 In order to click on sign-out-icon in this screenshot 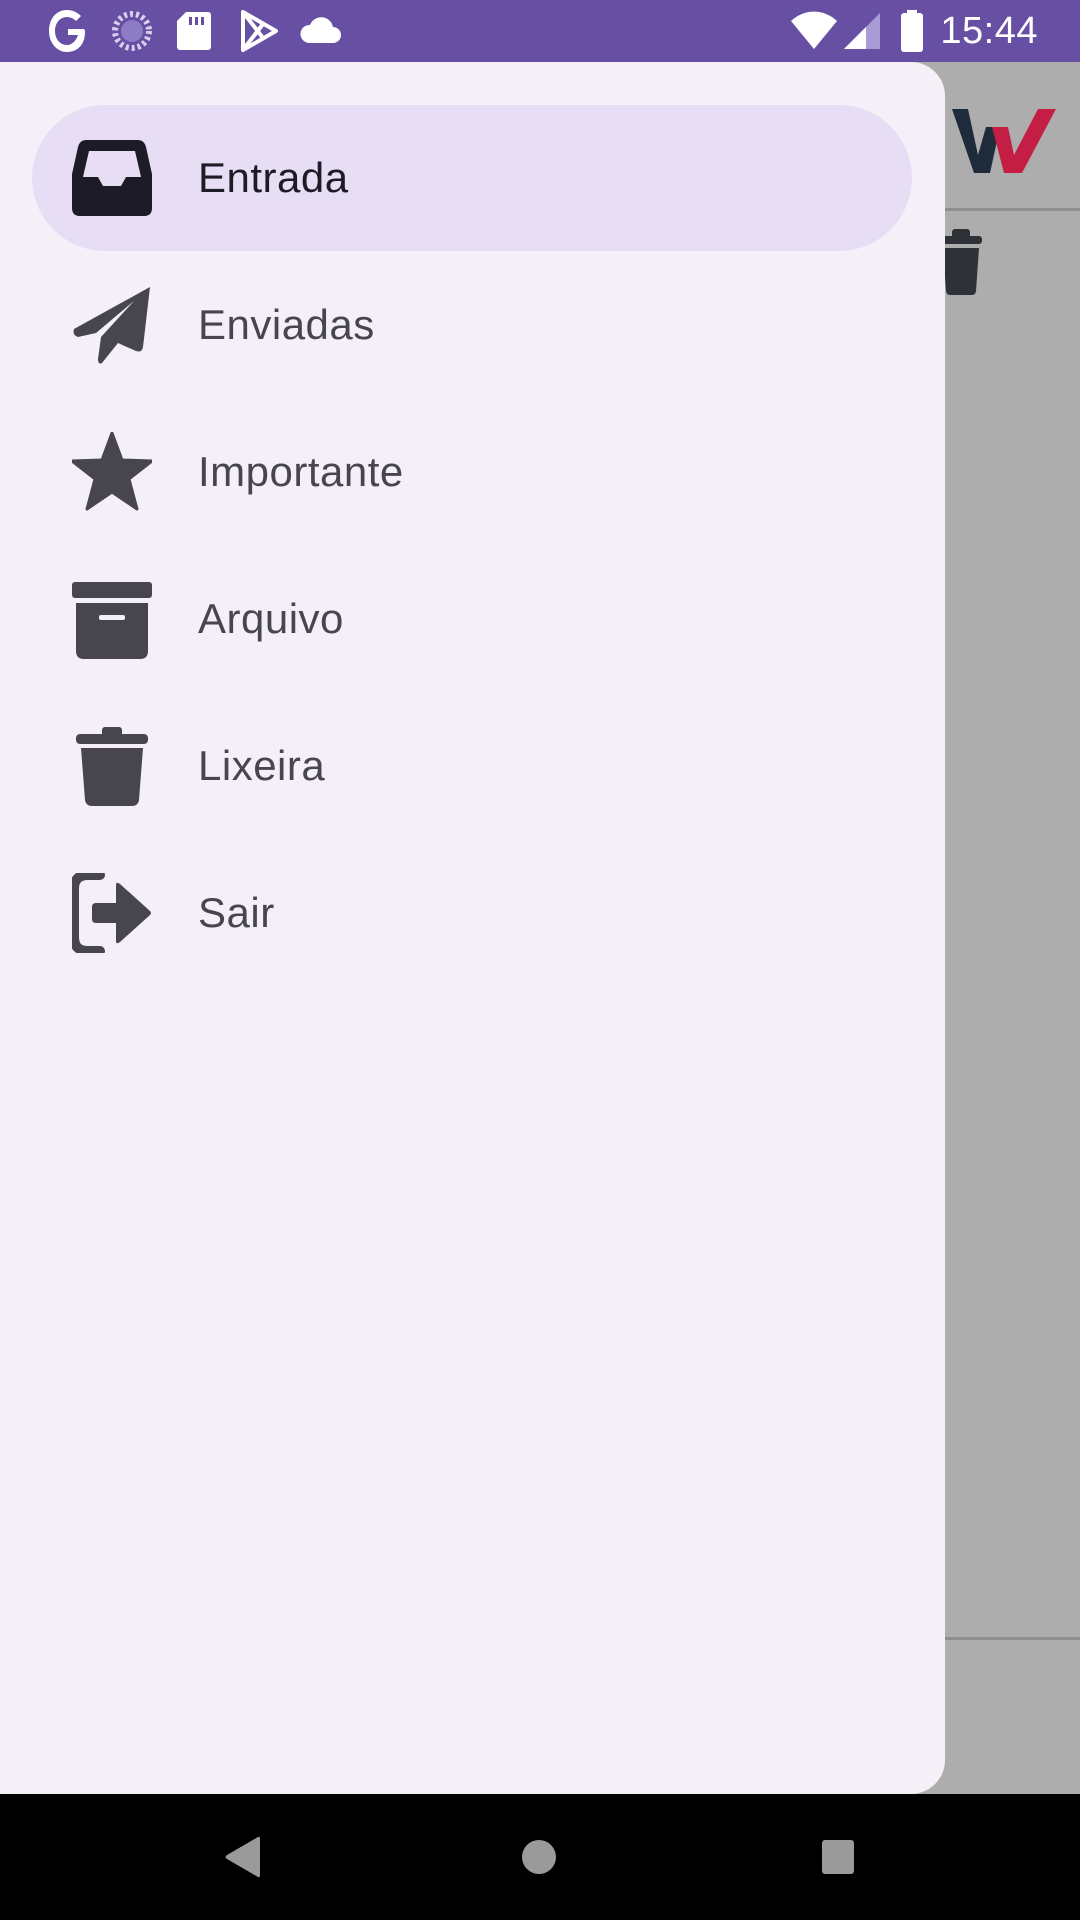, I will do `click(111, 913)`.